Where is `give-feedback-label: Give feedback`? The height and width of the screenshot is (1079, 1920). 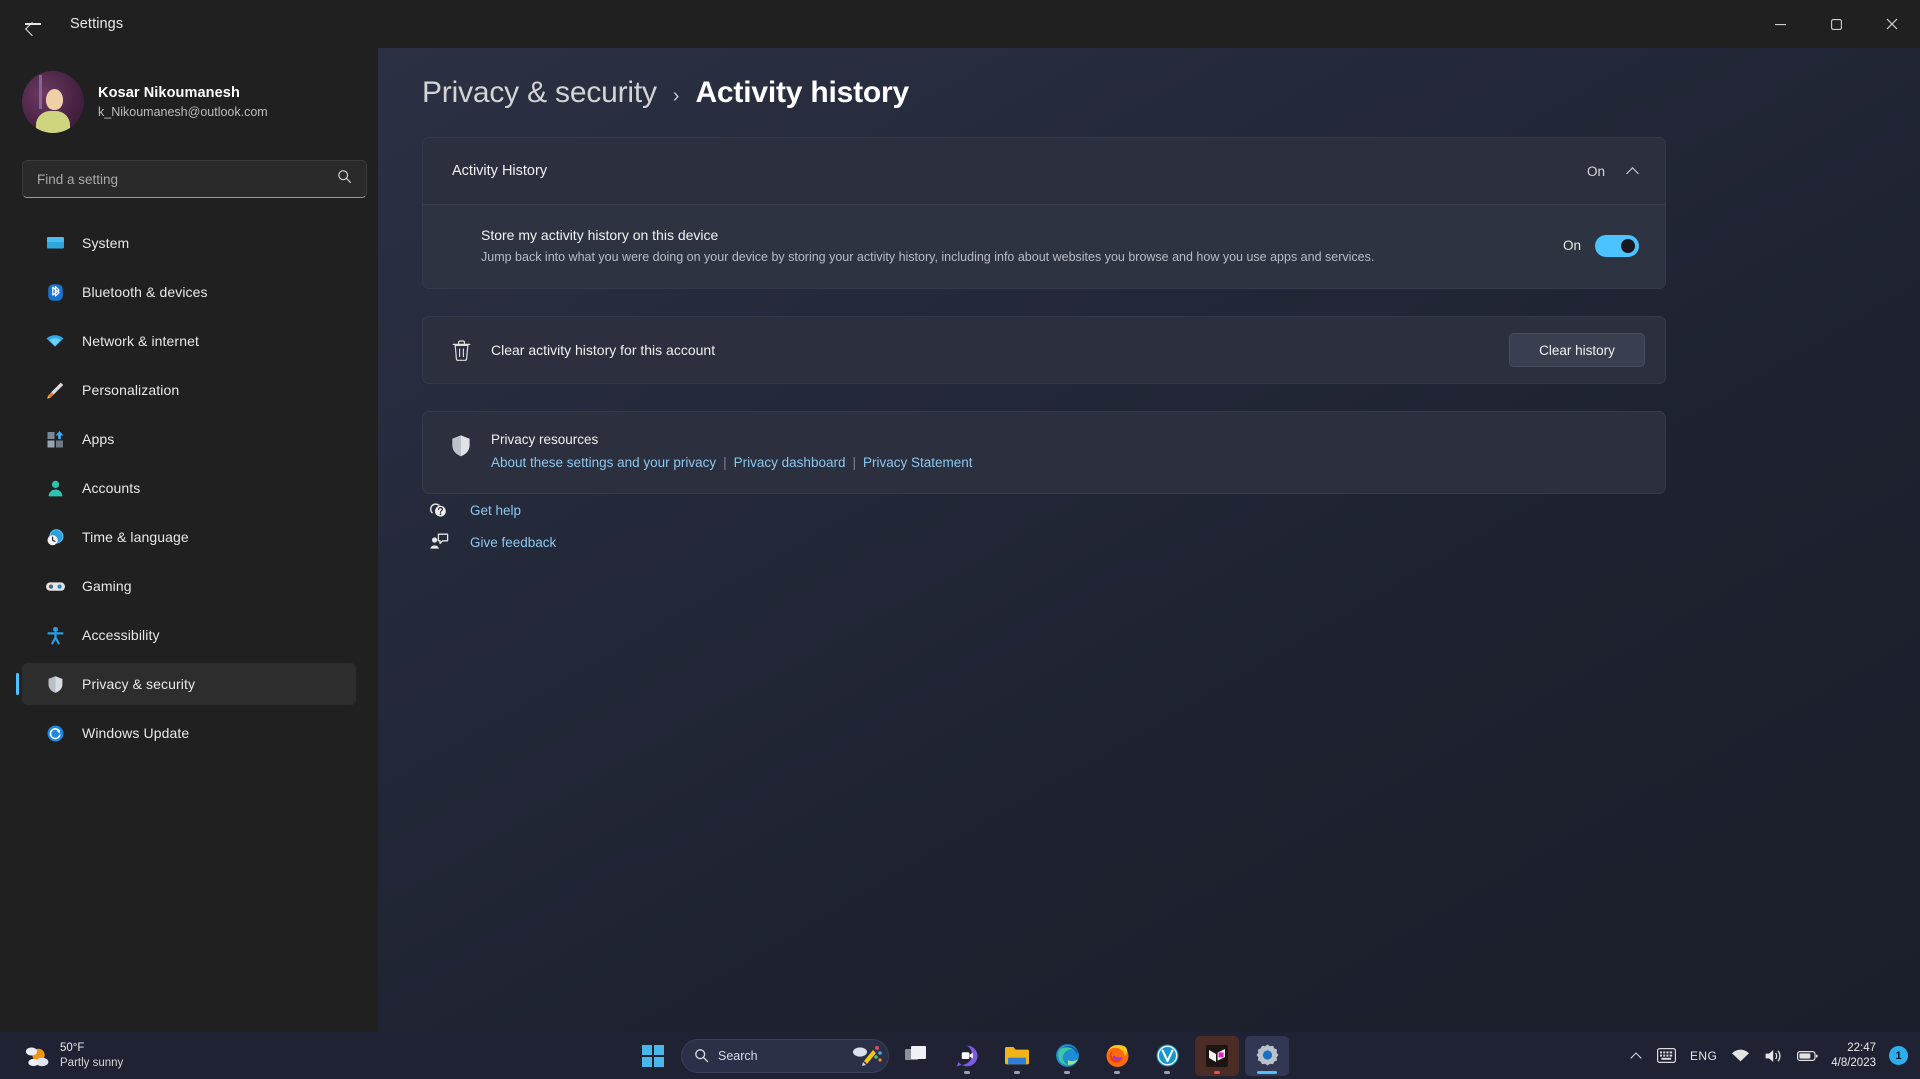
give-feedback-label: Give feedback is located at coordinates (513, 542).